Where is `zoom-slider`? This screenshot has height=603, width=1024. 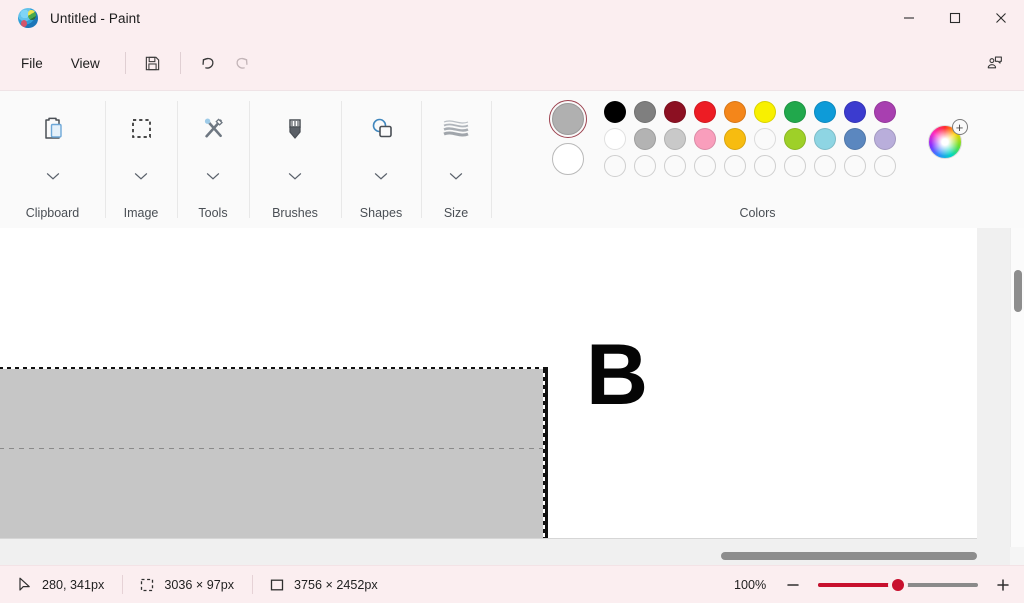
zoom-slider is located at coordinates (898, 584).